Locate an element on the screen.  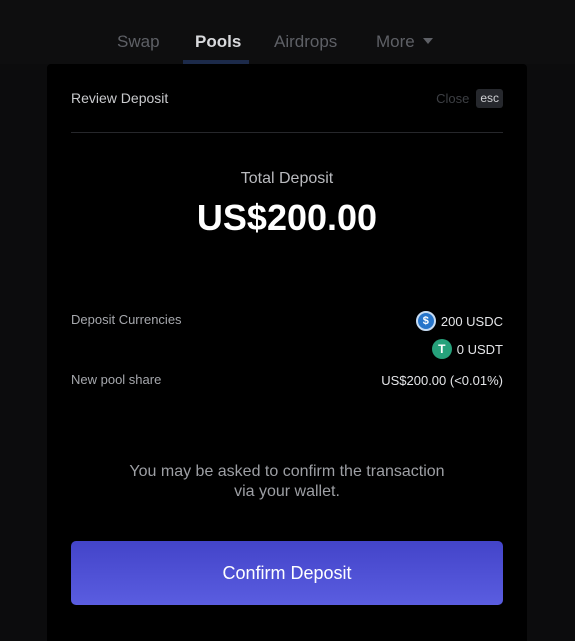
pool-share-value: US$200.00 (<0.01%) is located at coordinates (442, 380).